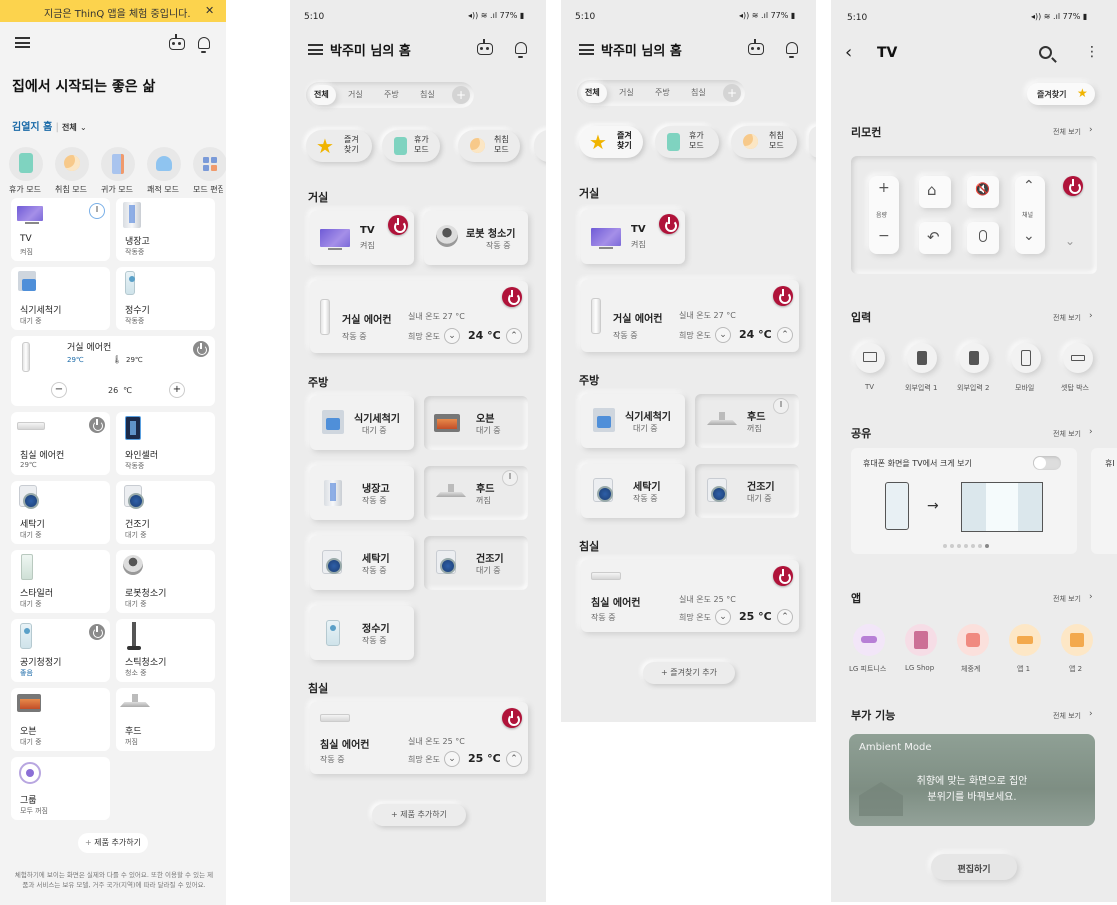 Image resolution: width=1117 pixels, height=905 pixels. What do you see at coordinates (592, 92) in the screenshot?
I see `tab-all: 전체` at bounding box center [592, 92].